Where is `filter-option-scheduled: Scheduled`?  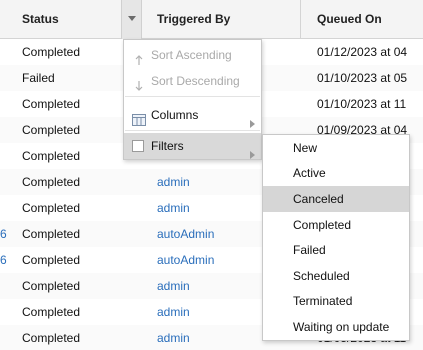 filter-option-scheduled: Scheduled is located at coordinates (336, 276).